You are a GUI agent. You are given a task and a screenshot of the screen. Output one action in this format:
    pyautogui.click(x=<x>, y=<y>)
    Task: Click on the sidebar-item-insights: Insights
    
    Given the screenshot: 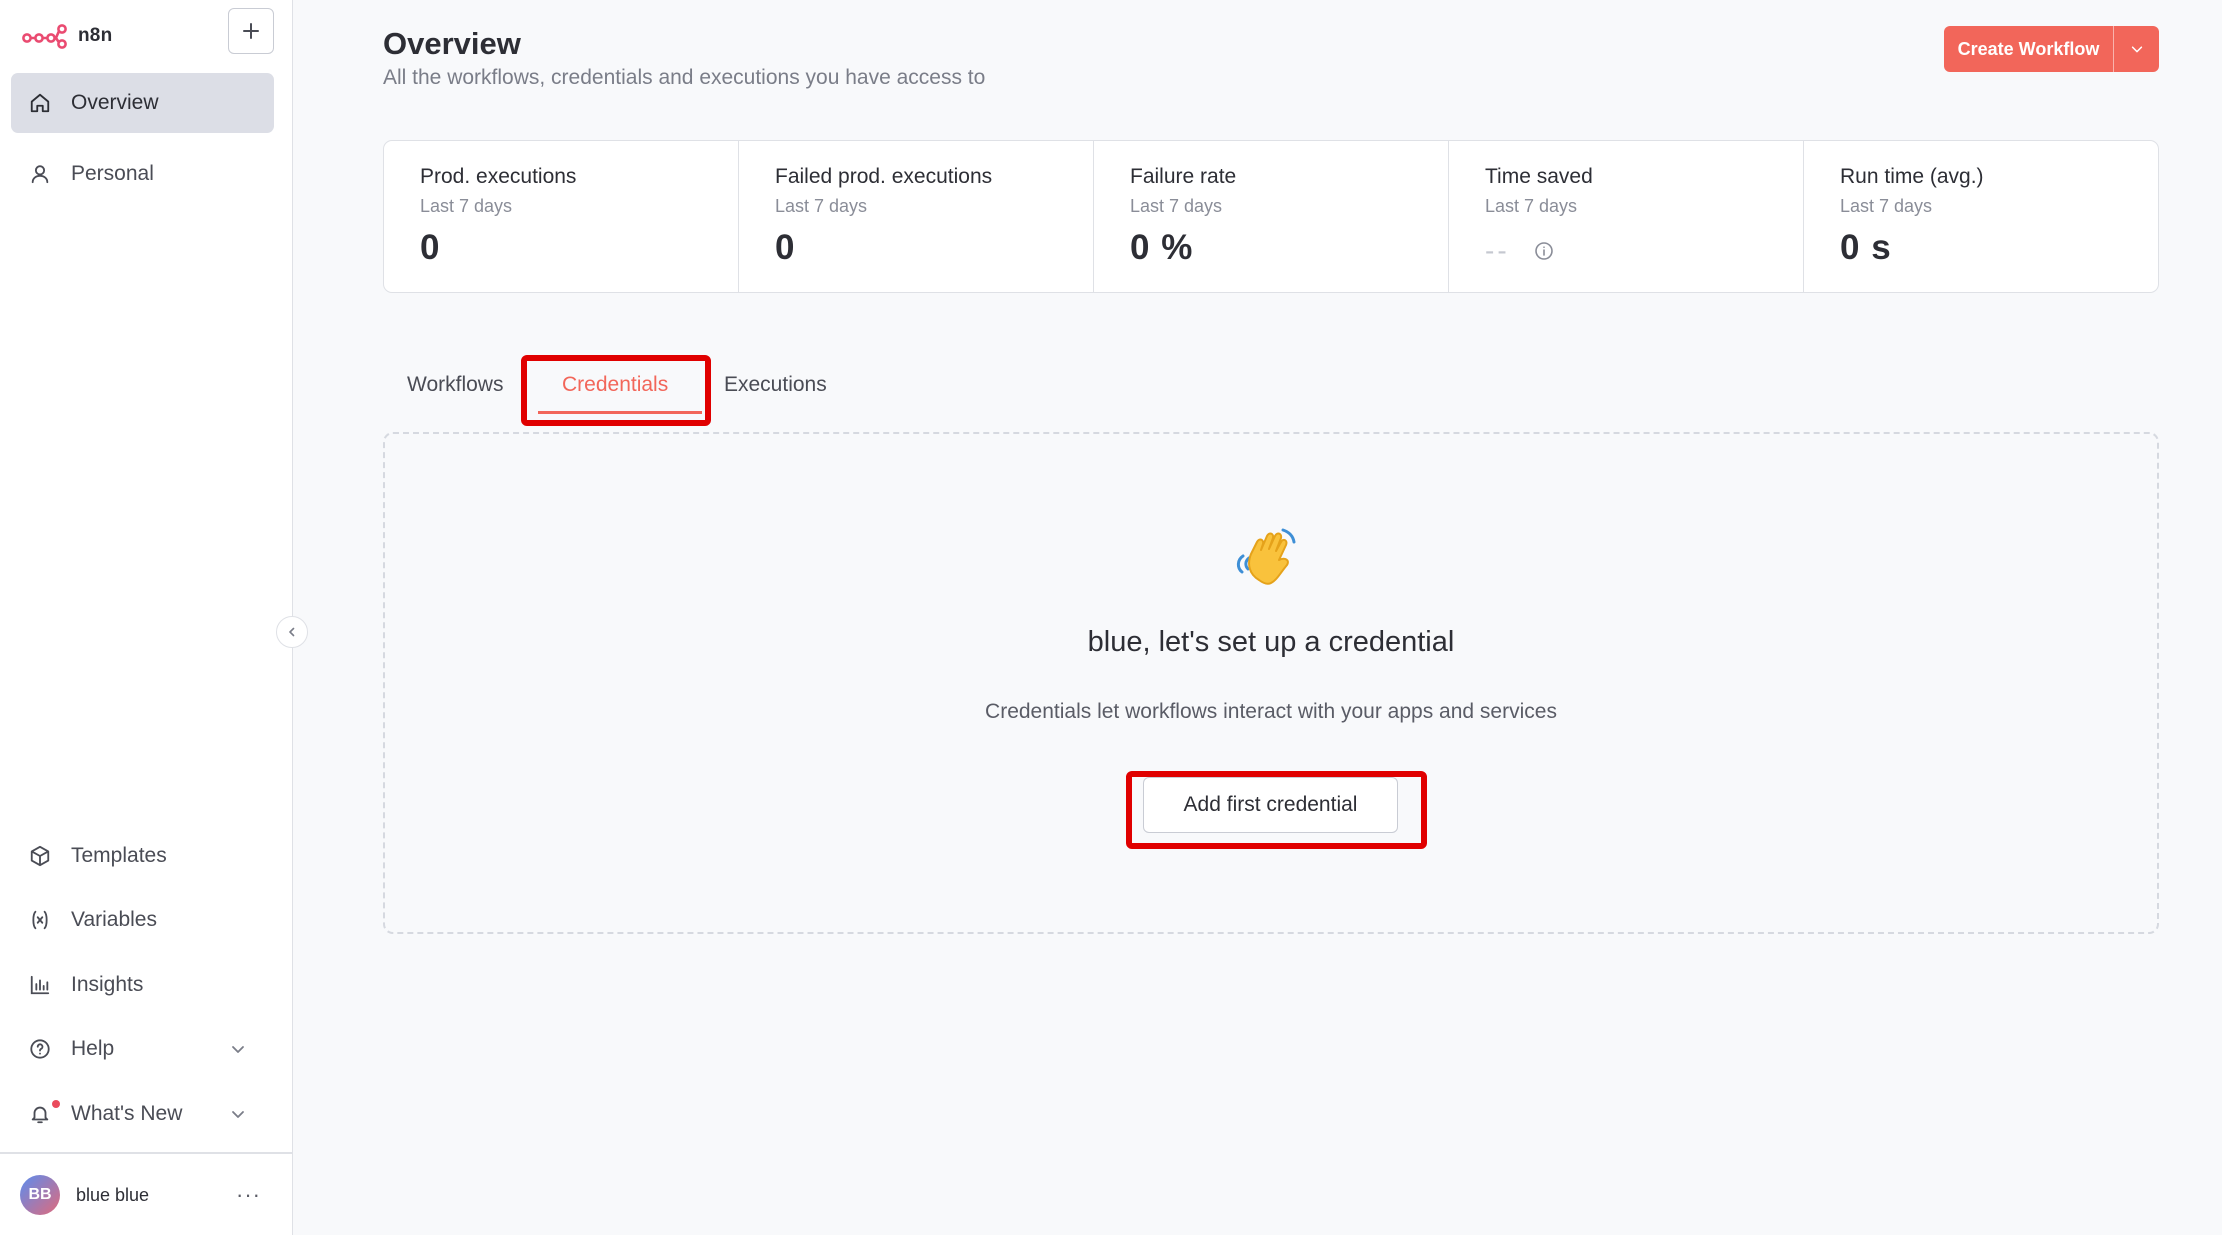 What is the action you would take?
    pyautogui.click(x=142, y=985)
    